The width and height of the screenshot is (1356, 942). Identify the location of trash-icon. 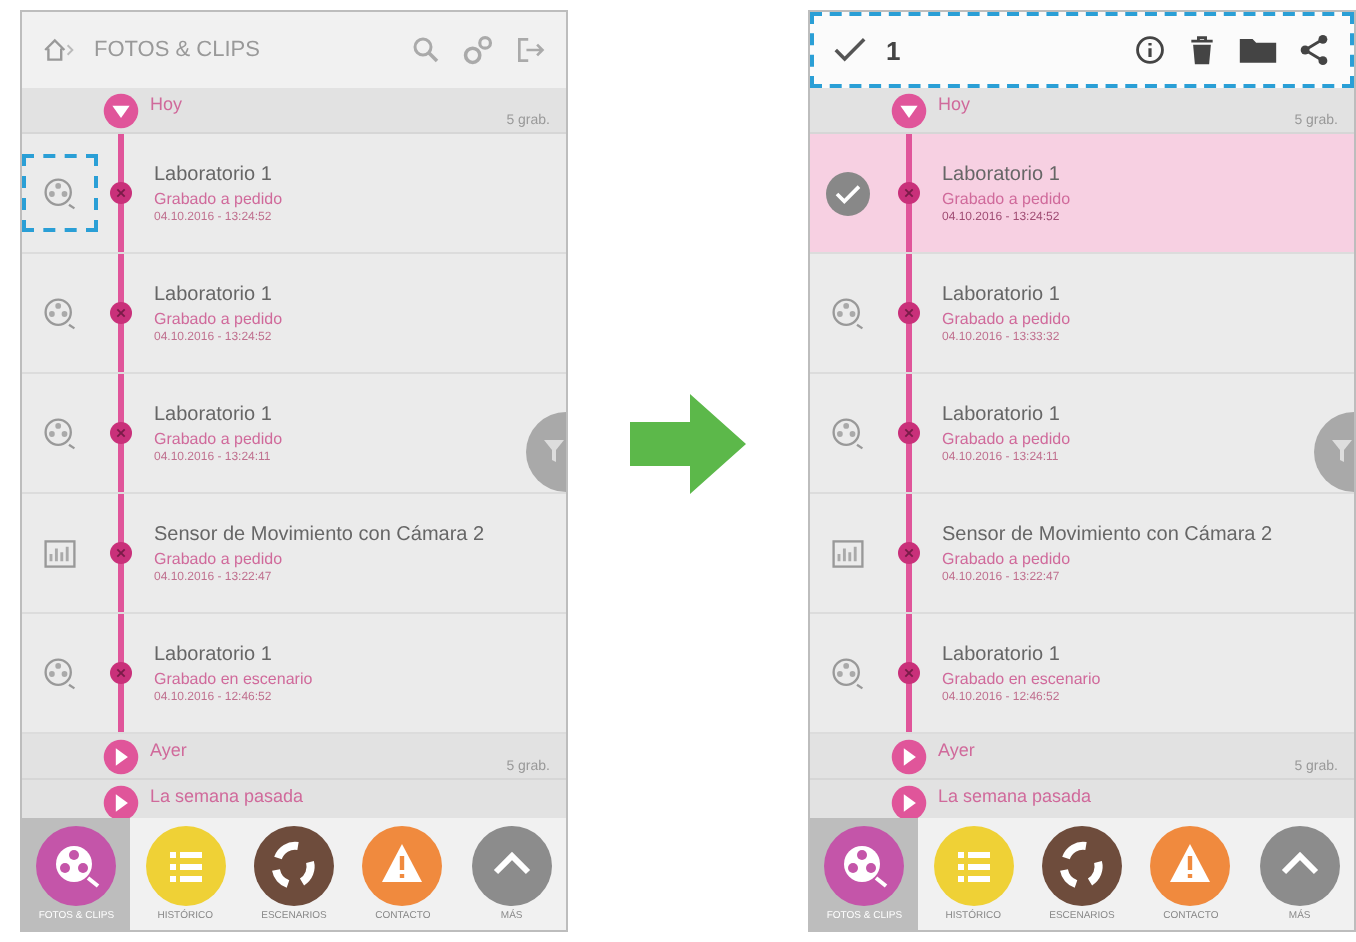
(1202, 50).